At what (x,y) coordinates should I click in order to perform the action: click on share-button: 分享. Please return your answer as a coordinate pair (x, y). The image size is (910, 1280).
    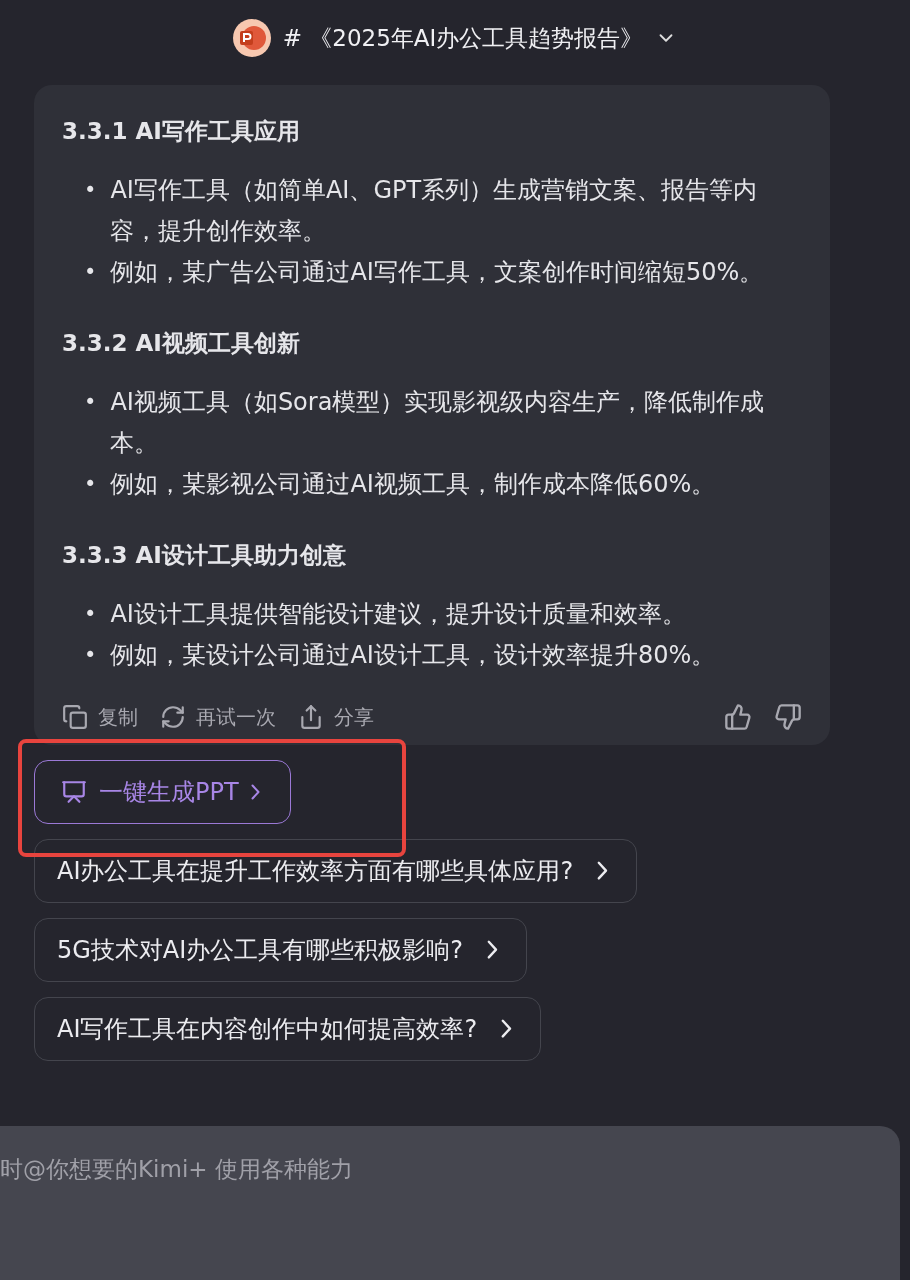
    Looking at the image, I should click on (336, 717).